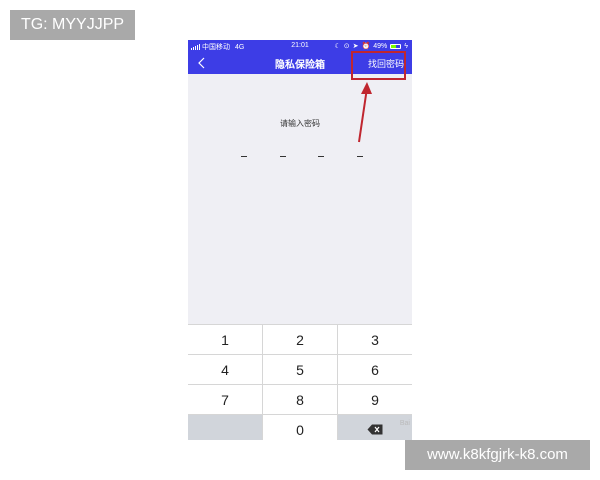 This screenshot has height=480, width=600. What do you see at coordinates (497, 455) in the screenshot?
I see `site-watermark: www.k8kfgjrk-k8.com` at bounding box center [497, 455].